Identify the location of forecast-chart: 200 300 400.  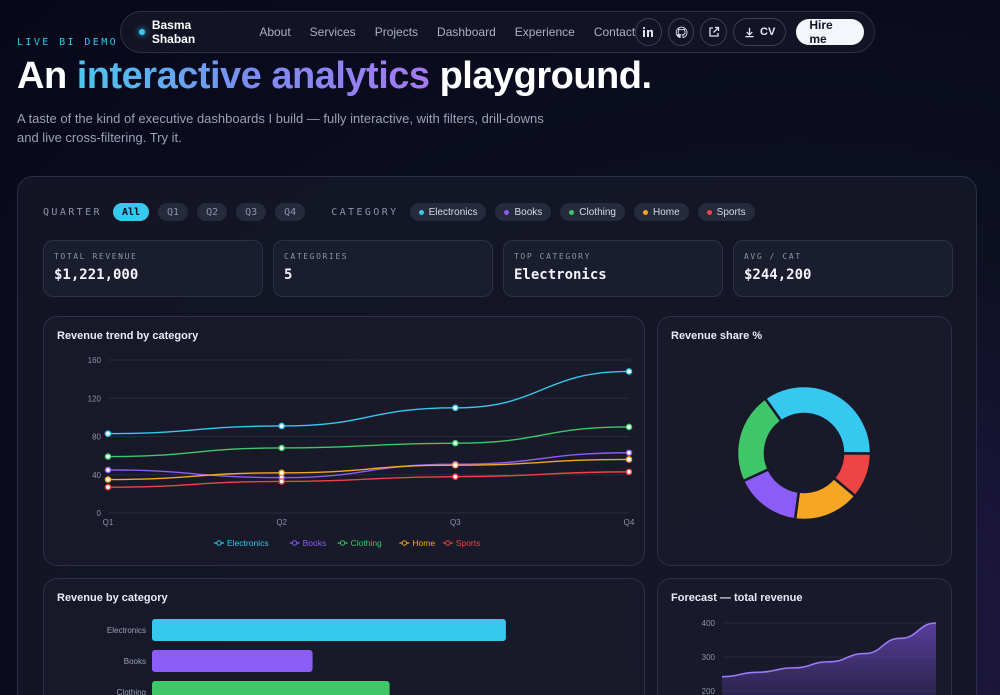
(804, 637).